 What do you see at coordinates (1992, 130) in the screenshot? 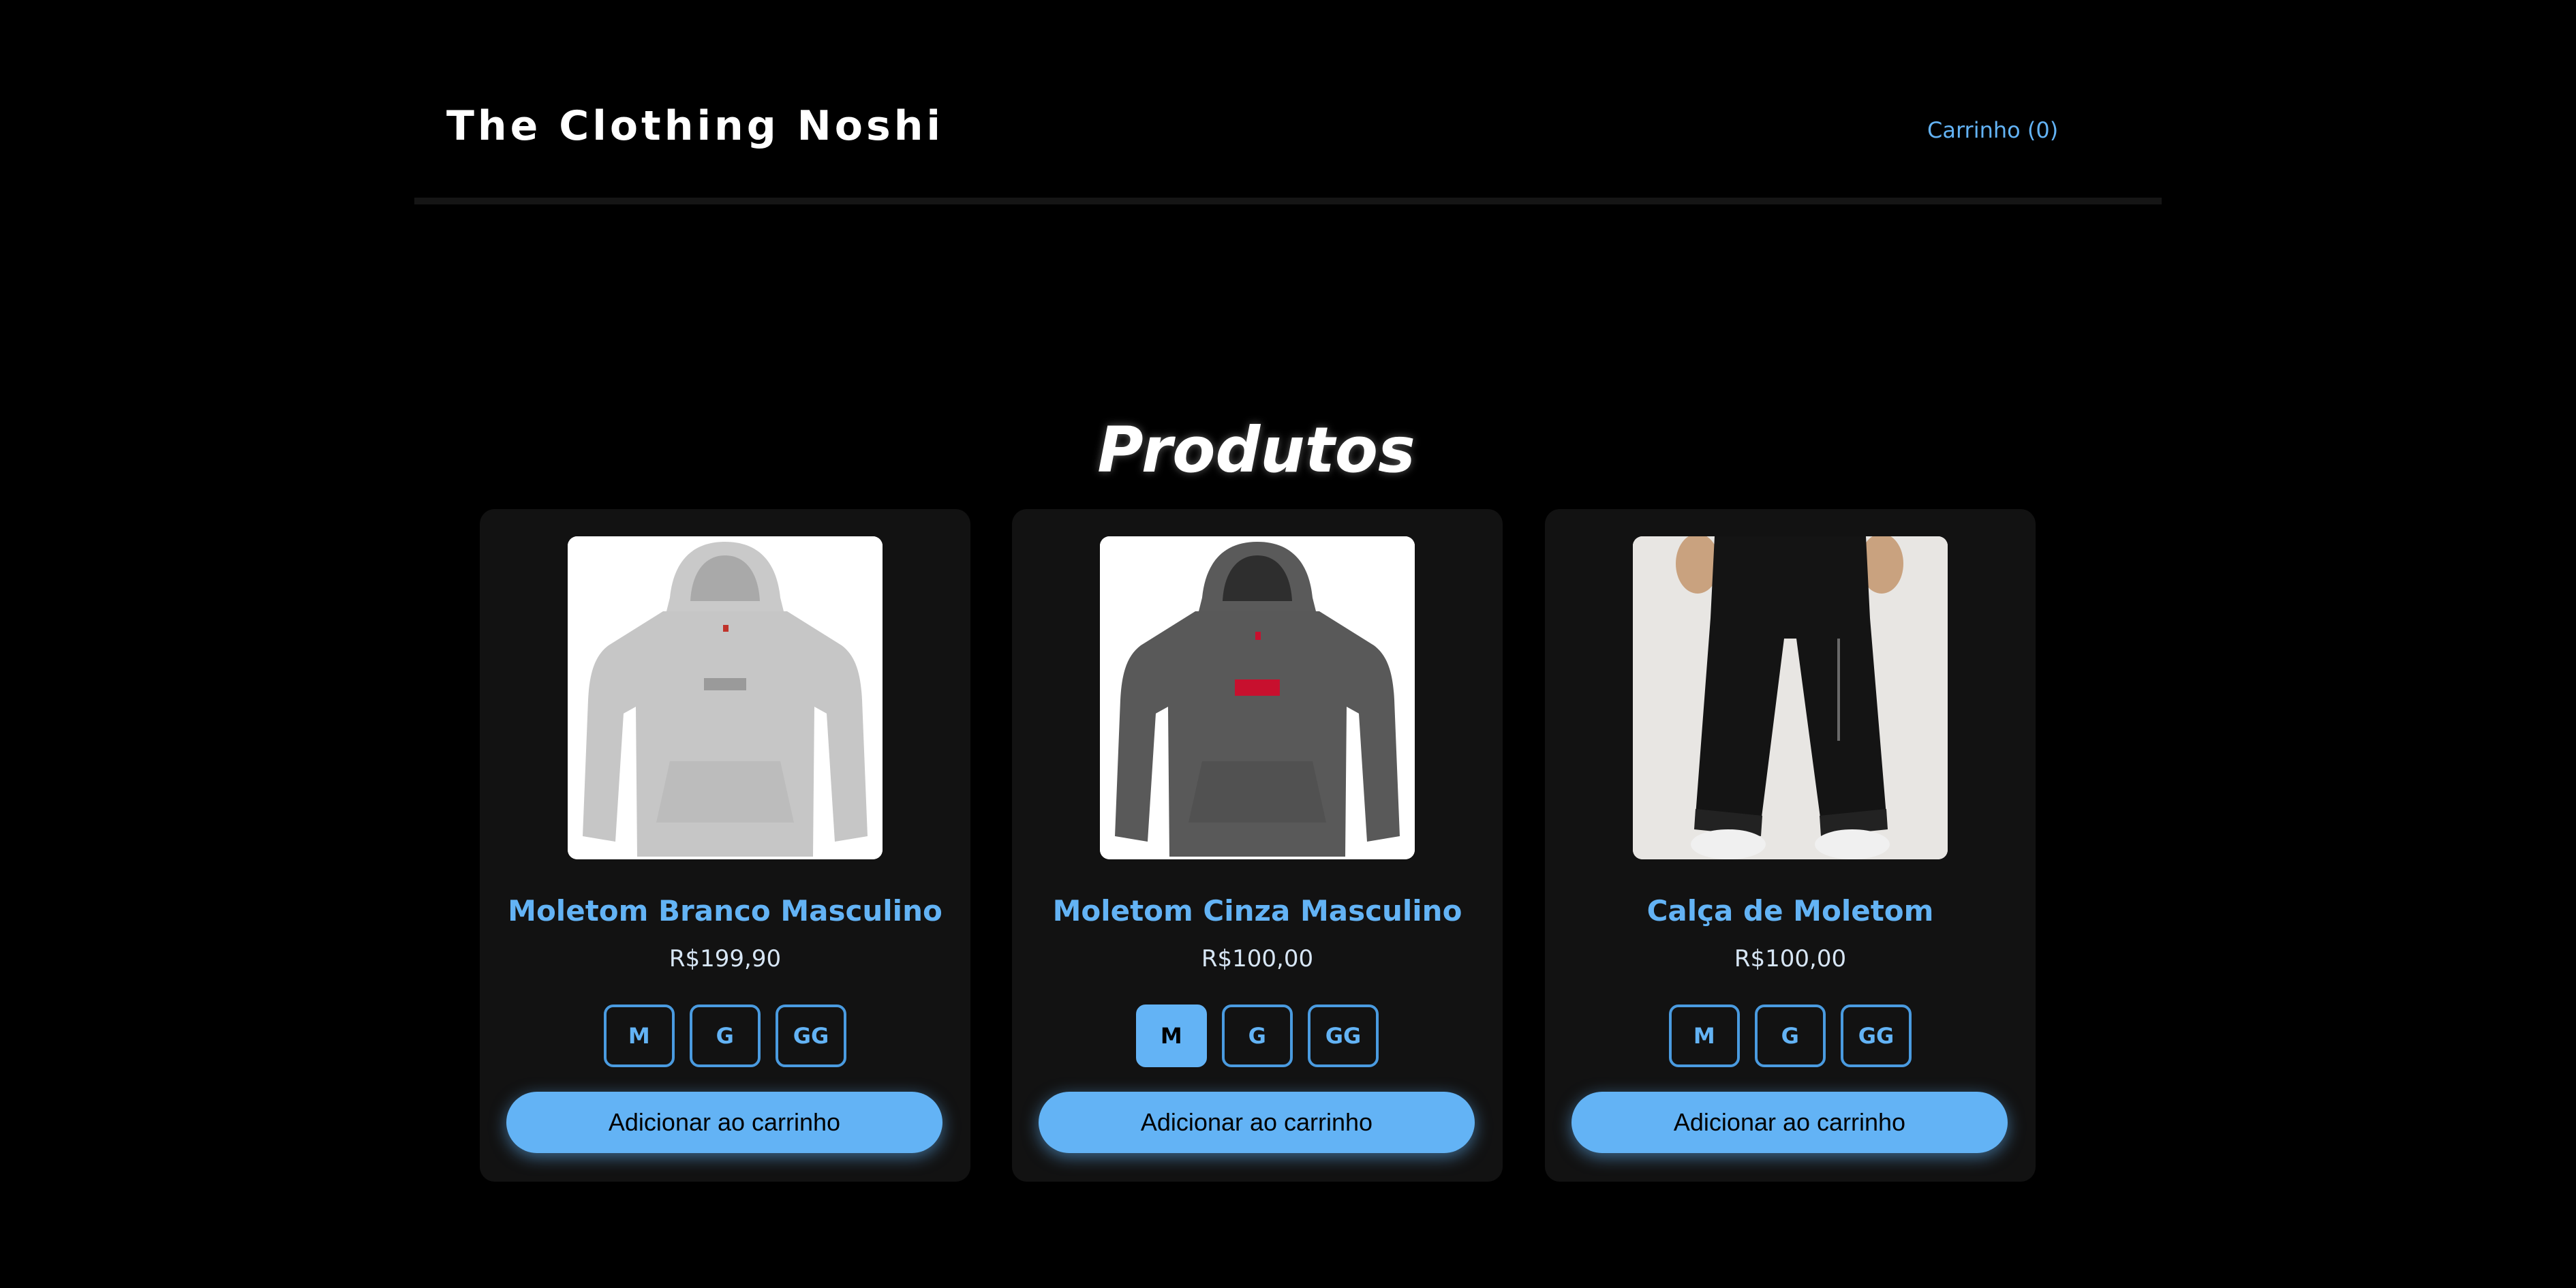
I see `cart-link: Carrinho (0)` at bounding box center [1992, 130].